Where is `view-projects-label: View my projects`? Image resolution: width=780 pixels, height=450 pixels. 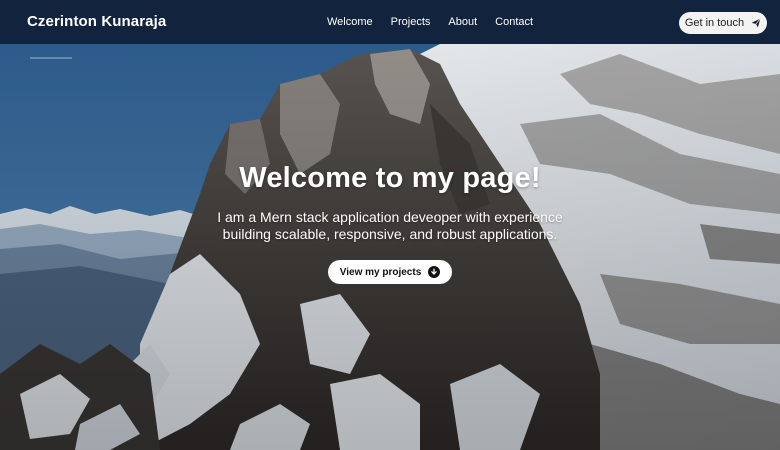 view-projects-label: View my projects is located at coordinates (380, 272).